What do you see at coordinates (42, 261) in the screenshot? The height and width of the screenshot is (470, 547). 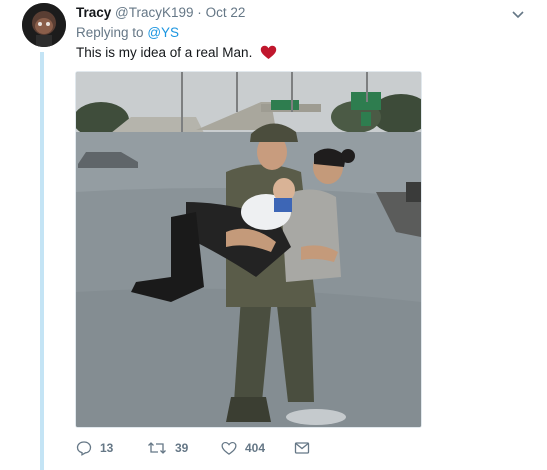 I see `thread-line` at bounding box center [42, 261].